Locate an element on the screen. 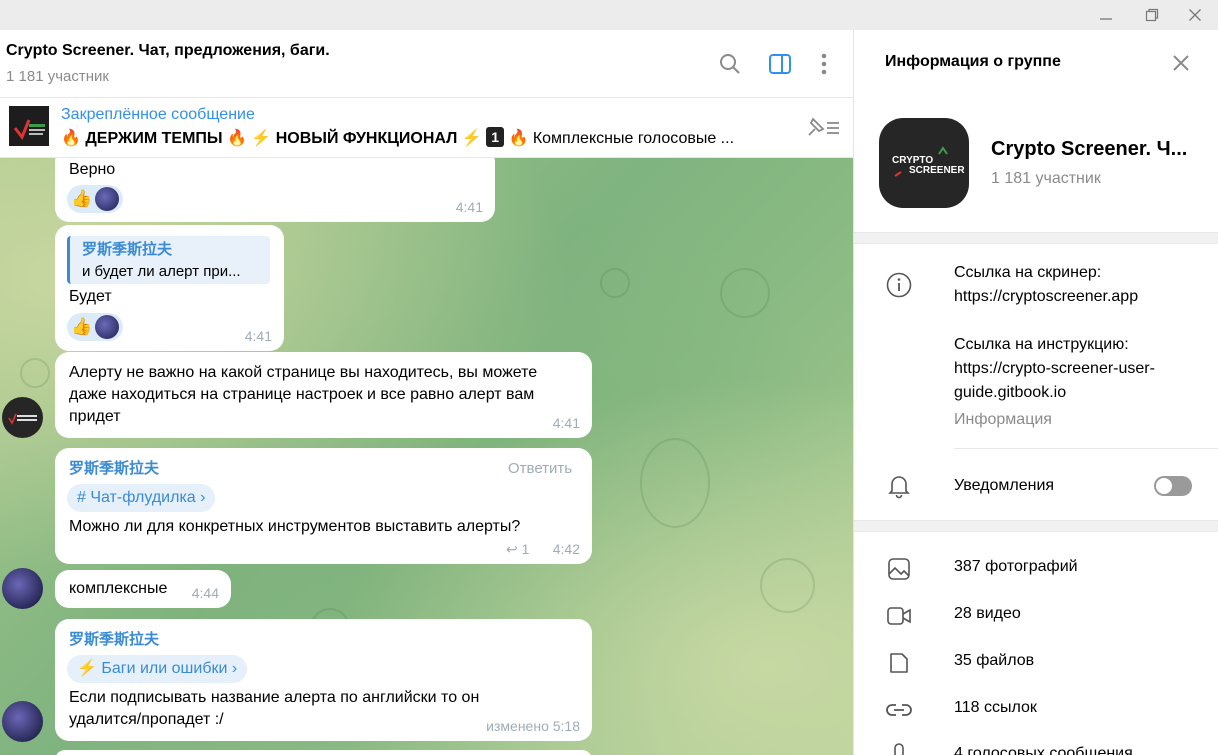  topic-link: # Чат-флудилка › is located at coordinates (141, 498).